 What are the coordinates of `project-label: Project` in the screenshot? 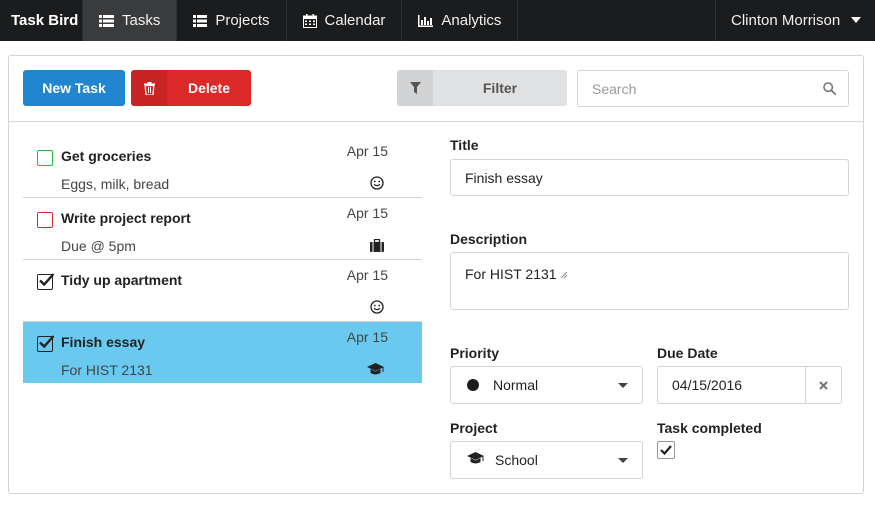 It's located at (474, 428).